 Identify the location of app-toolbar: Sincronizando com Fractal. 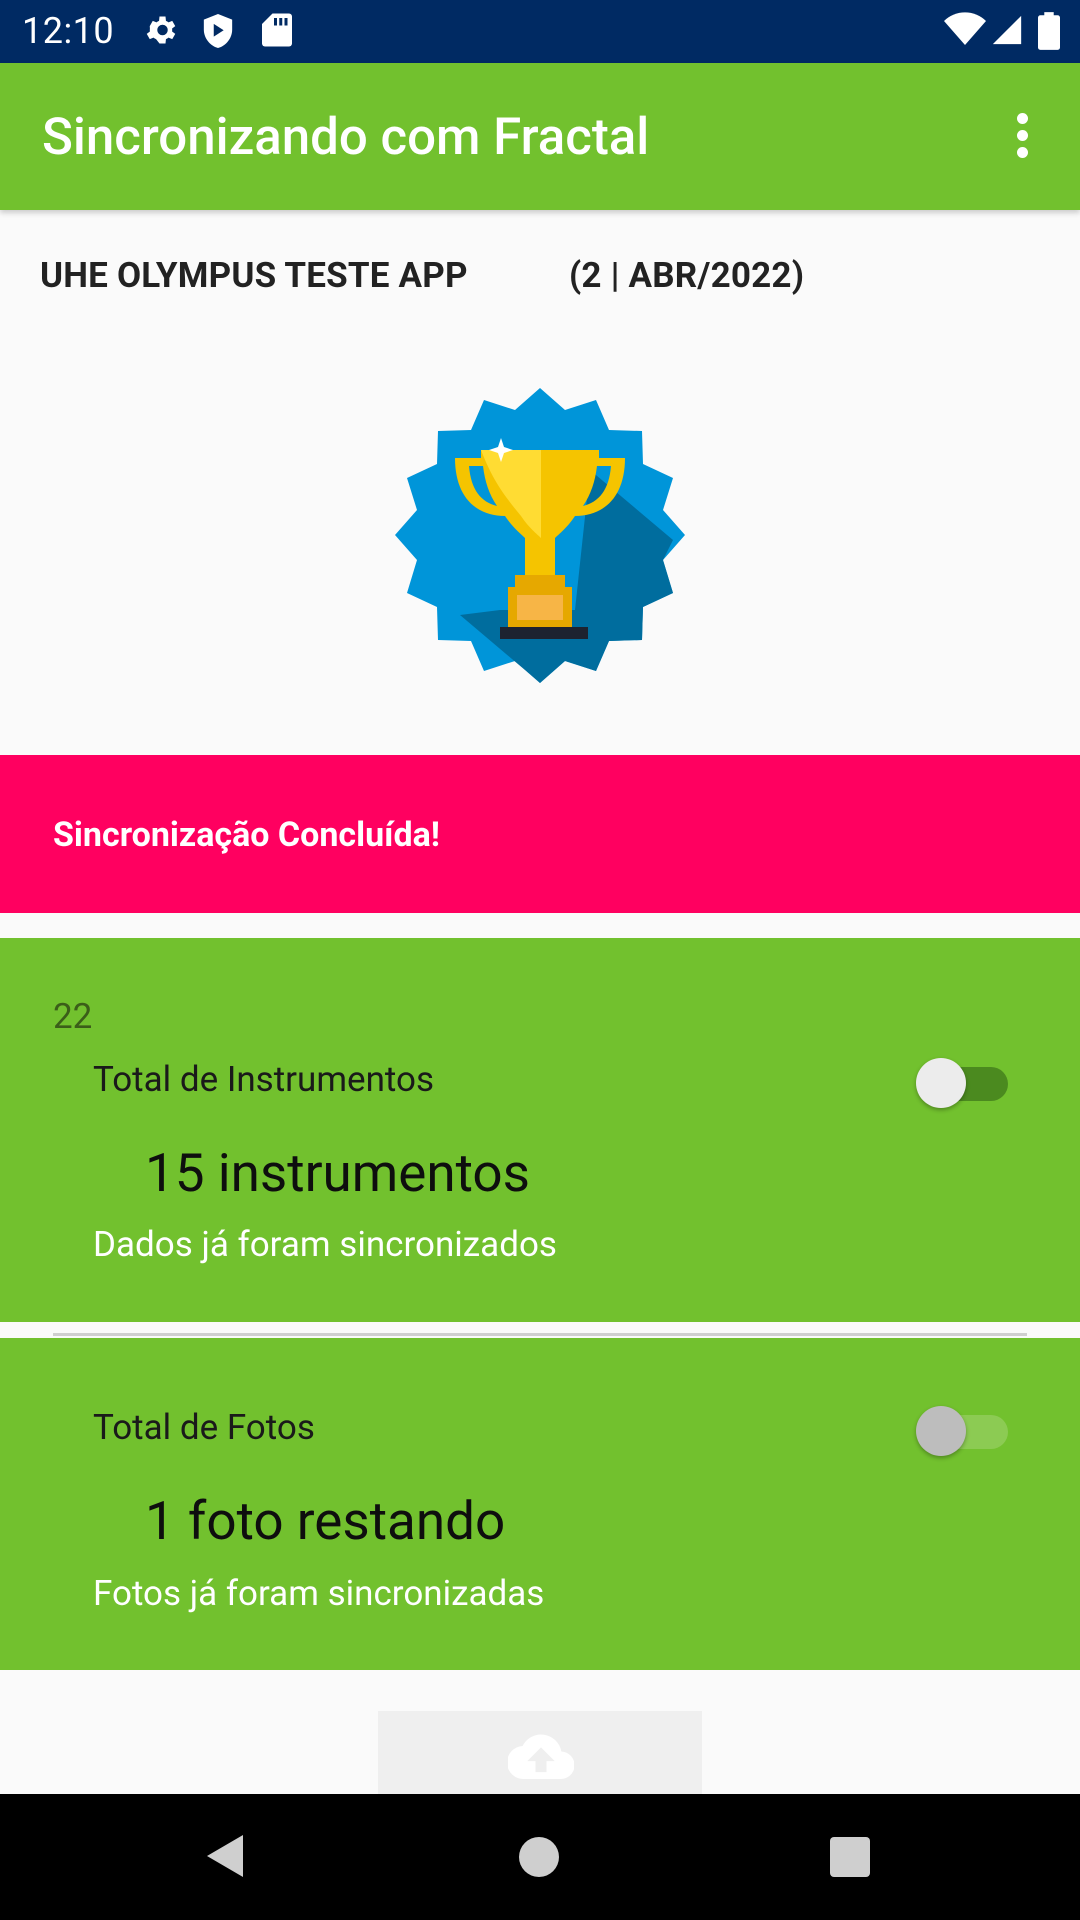
(540, 136).